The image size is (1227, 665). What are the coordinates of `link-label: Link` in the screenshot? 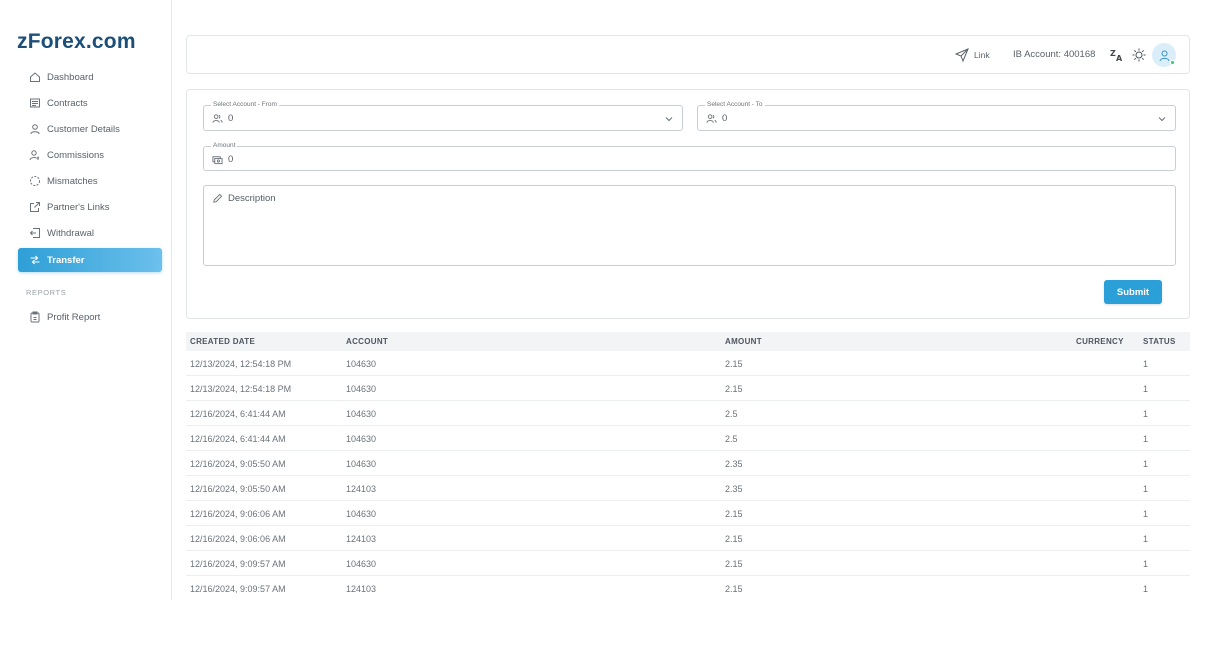 It's located at (982, 55).